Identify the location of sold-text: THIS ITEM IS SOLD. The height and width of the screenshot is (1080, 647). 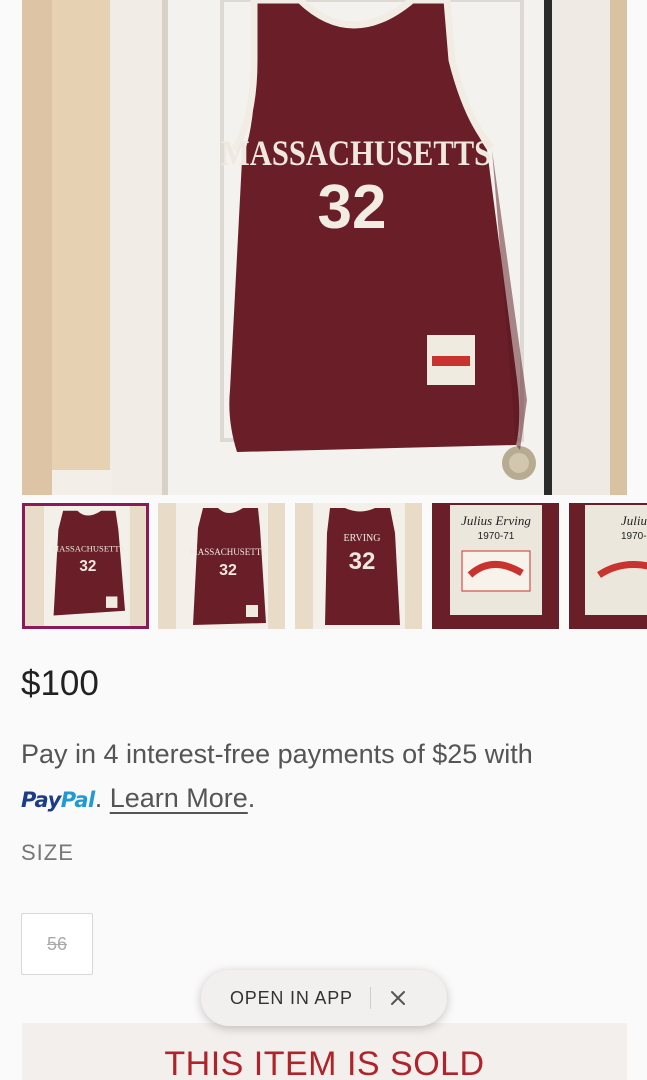
(324, 1062).